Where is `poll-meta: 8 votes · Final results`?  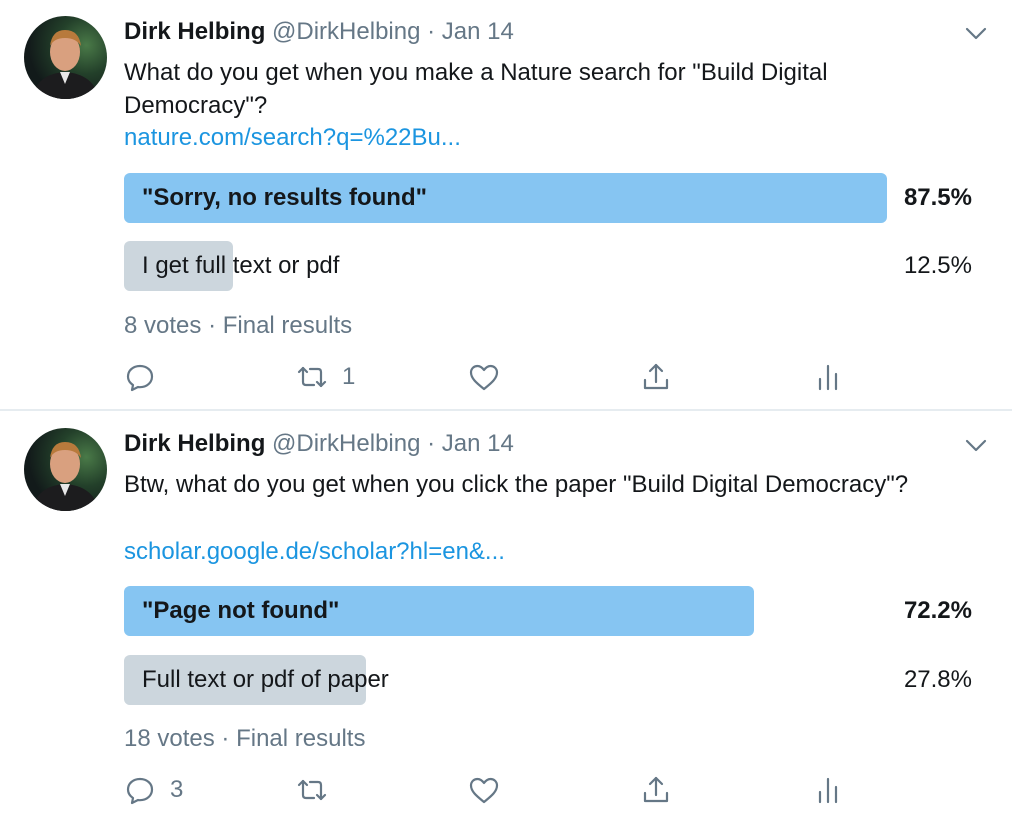 poll-meta: 8 votes · Final results is located at coordinates (238, 326).